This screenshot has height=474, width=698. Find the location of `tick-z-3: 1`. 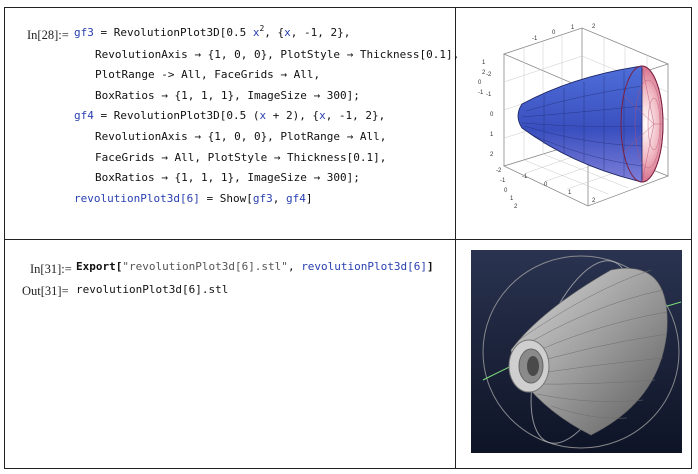

tick-z-3: 1 is located at coordinates (512, 199).